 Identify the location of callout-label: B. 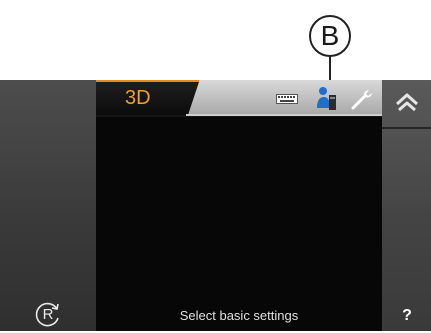
(330, 35).